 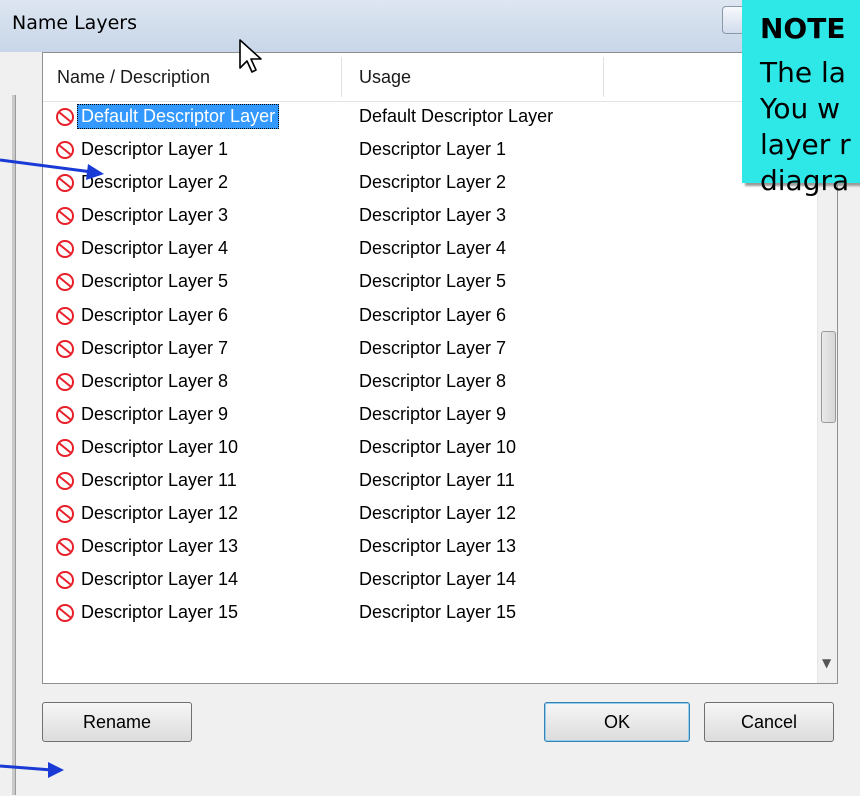 What do you see at coordinates (433, 149) in the screenshot?
I see `layer-usage: Descriptor Layer 1` at bounding box center [433, 149].